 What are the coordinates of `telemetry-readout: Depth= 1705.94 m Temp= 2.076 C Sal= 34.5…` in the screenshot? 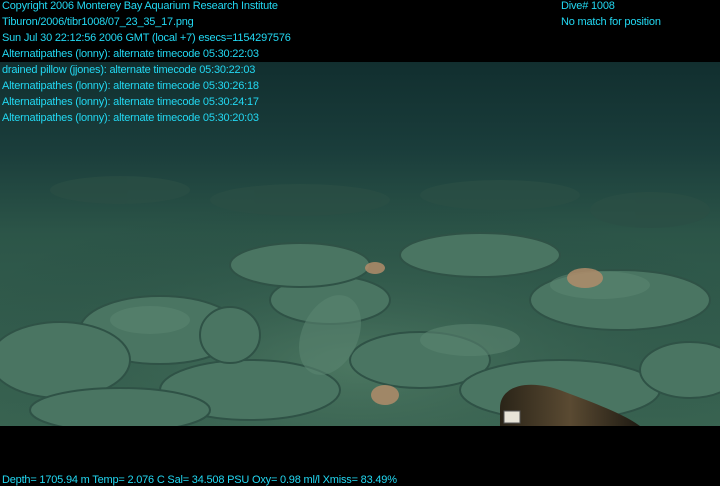 It's located at (199, 480).